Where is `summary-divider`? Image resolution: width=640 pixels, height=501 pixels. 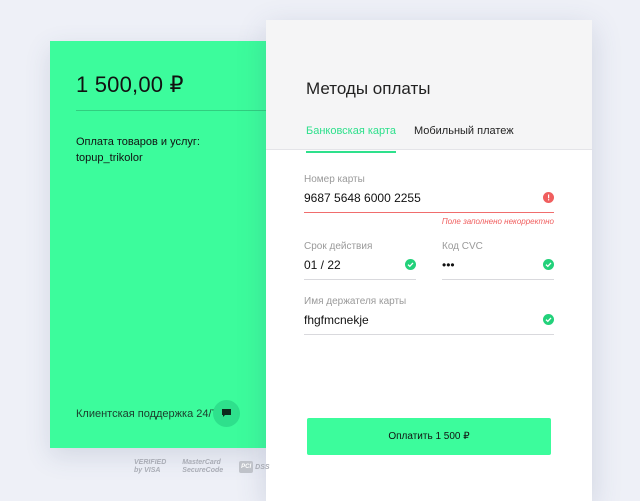
summary-divider is located at coordinates (171, 110).